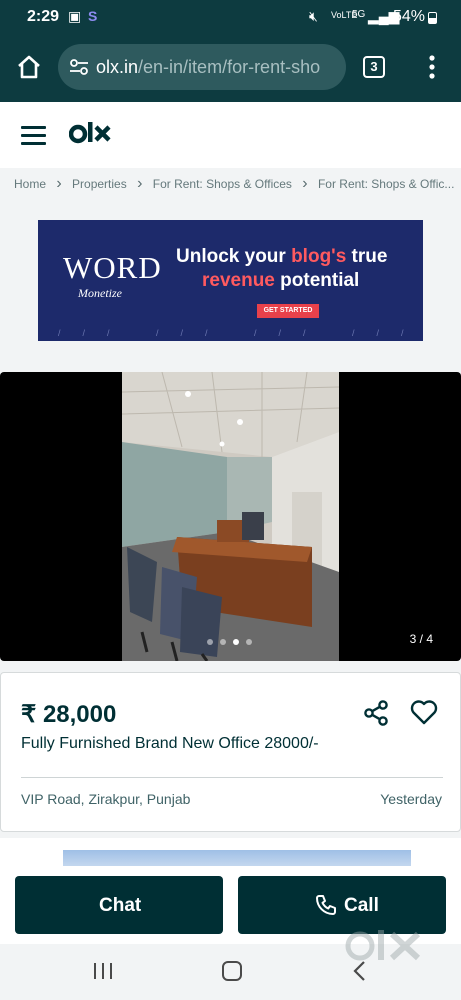 The image size is (461, 1000). Describe the element at coordinates (377, 713) in the screenshot. I see `share-icon` at that location.